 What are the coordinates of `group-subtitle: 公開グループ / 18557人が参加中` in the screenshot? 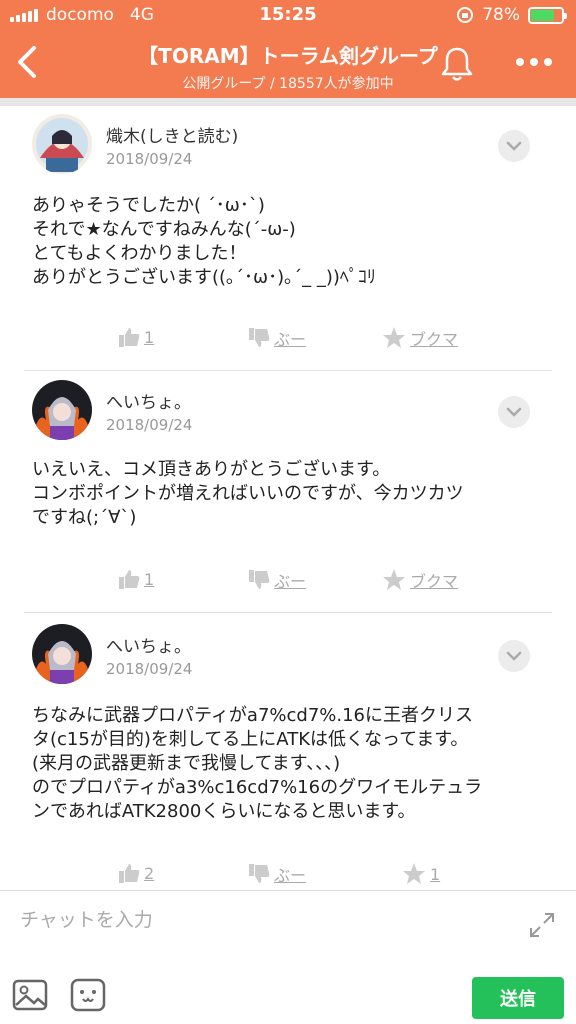 It's located at (288, 84).